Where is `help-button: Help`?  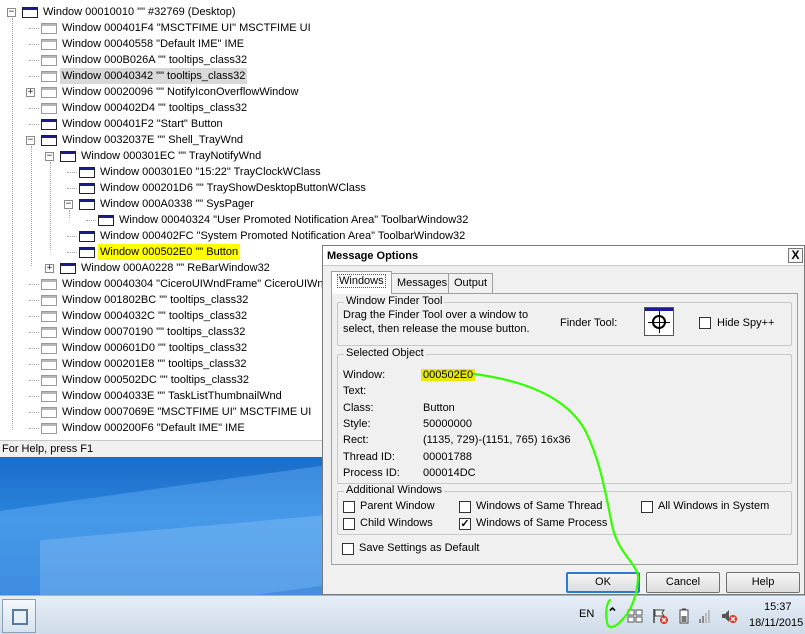
help-button: Help is located at coordinates (763, 582).